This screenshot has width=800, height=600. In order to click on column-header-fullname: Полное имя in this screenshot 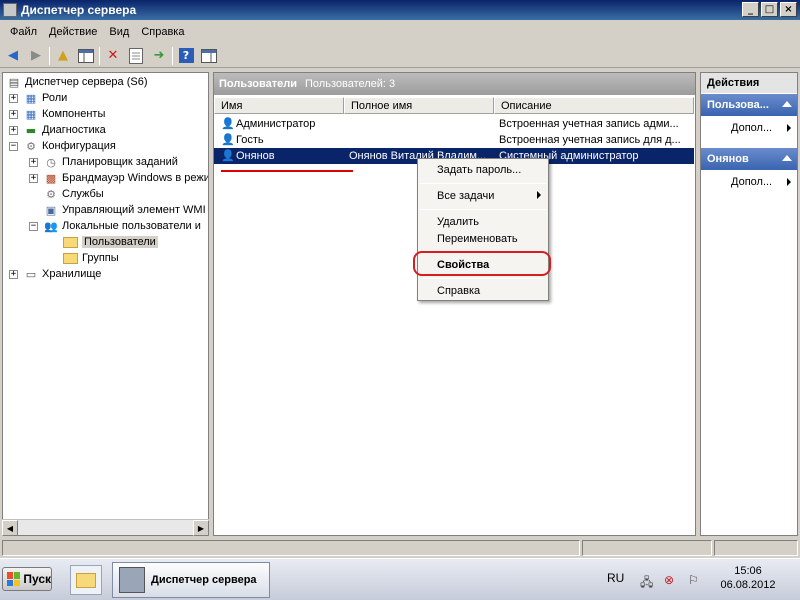, I will do `click(419, 105)`.